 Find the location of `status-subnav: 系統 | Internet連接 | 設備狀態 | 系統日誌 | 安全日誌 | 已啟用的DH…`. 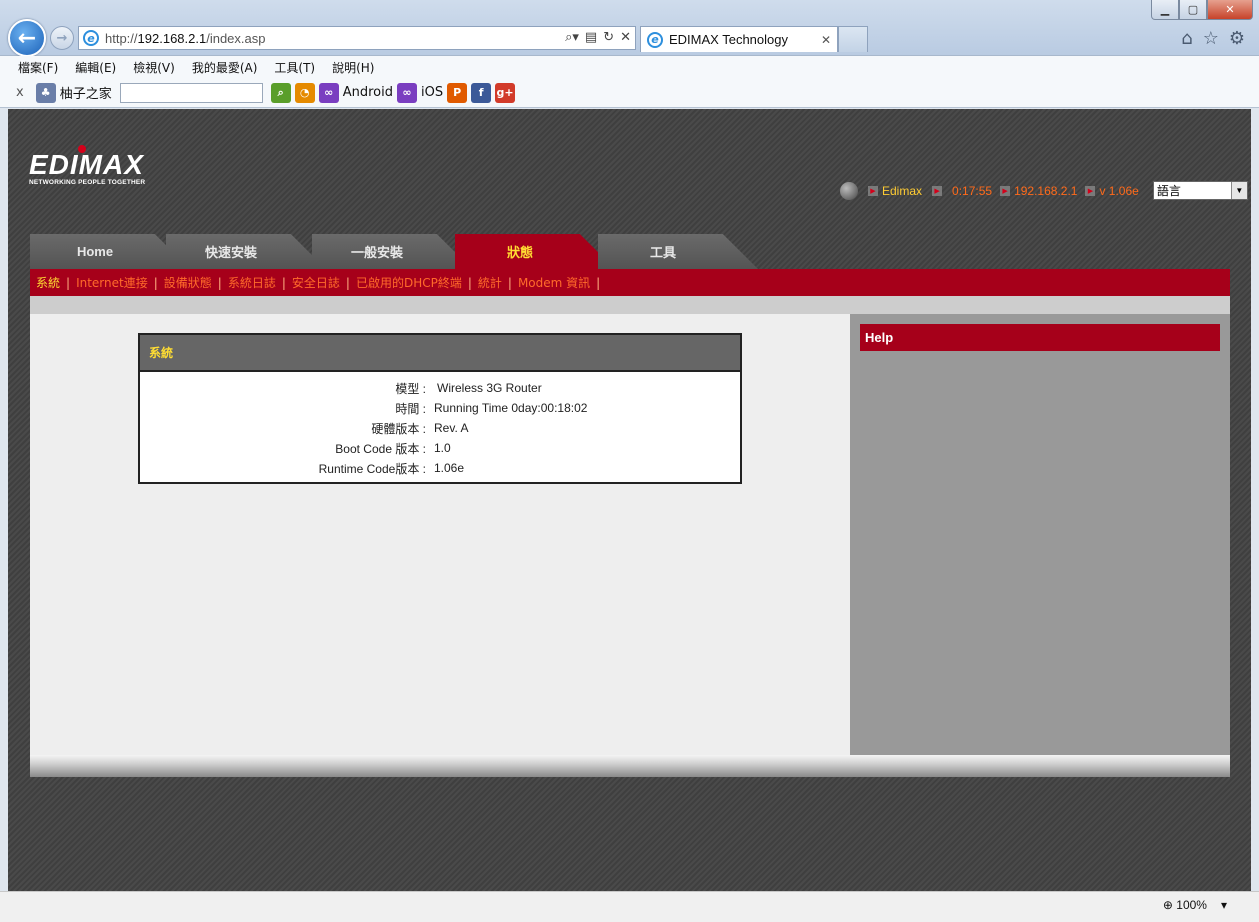

status-subnav: 系統 | Internet連接 | 設備狀態 | 系統日誌 | 安全日誌 | 已啟用的DH… is located at coordinates (630, 282).